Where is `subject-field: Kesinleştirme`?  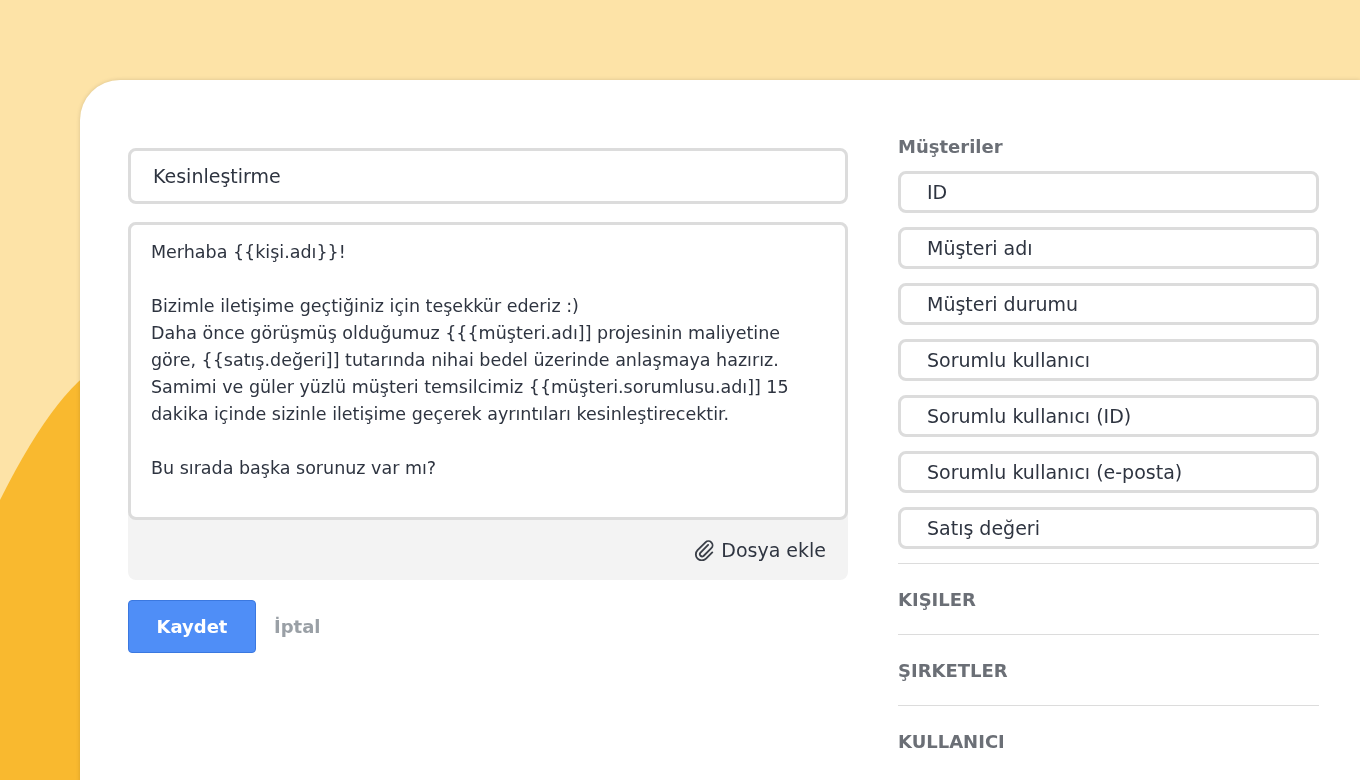
subject-field: Kesinleştirme is located at coordinates (488, 176).